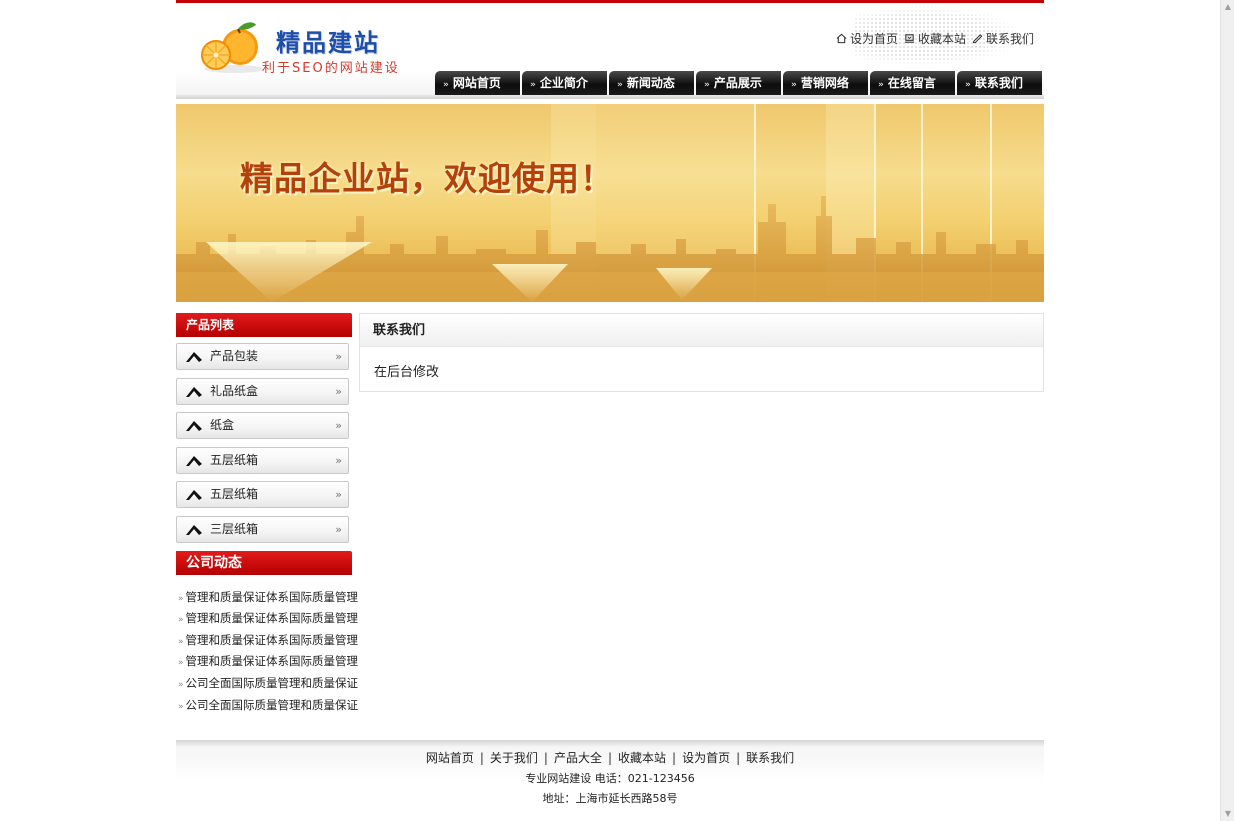 Image resolution: width=1234 pixels, height=821 pixels. I want to click on nav-label: 产品展示, so click(737, 83).